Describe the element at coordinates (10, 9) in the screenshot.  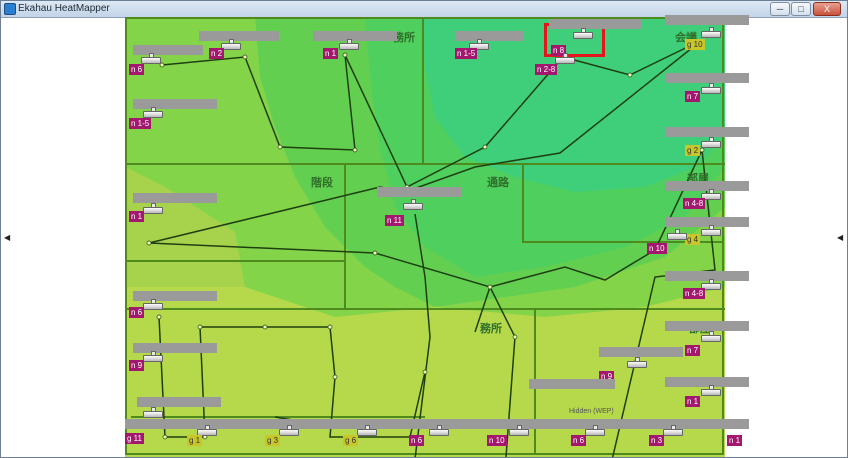
I see `app-icon` at that location.